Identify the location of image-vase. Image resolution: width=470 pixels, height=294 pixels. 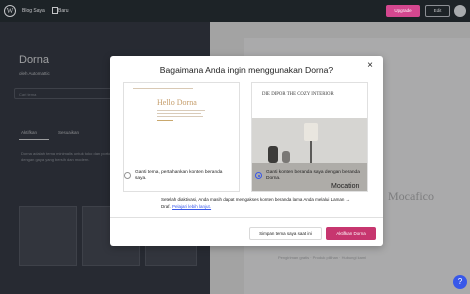
(273, 154).